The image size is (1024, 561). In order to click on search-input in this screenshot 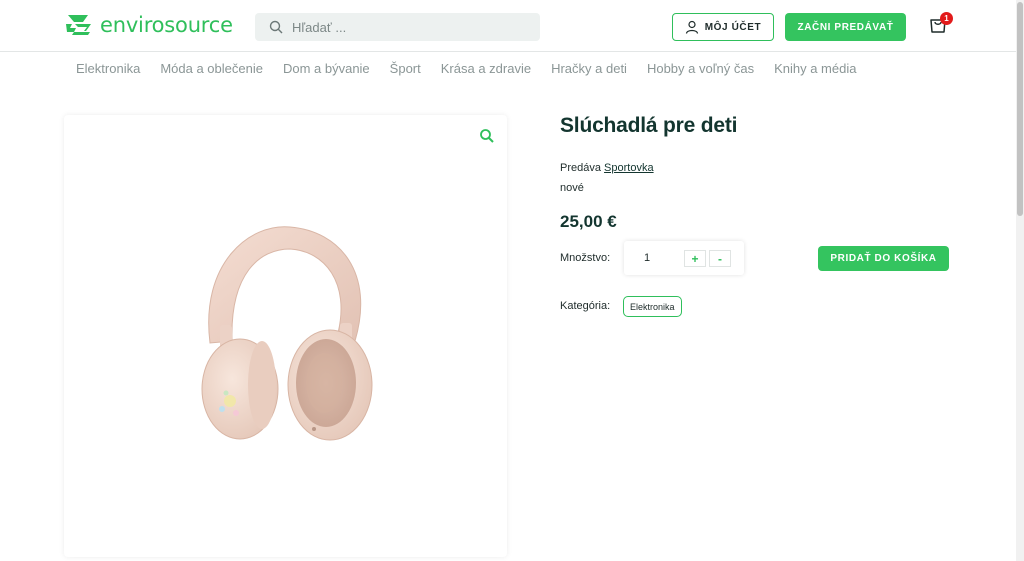, I will do `click(402, 27)`.